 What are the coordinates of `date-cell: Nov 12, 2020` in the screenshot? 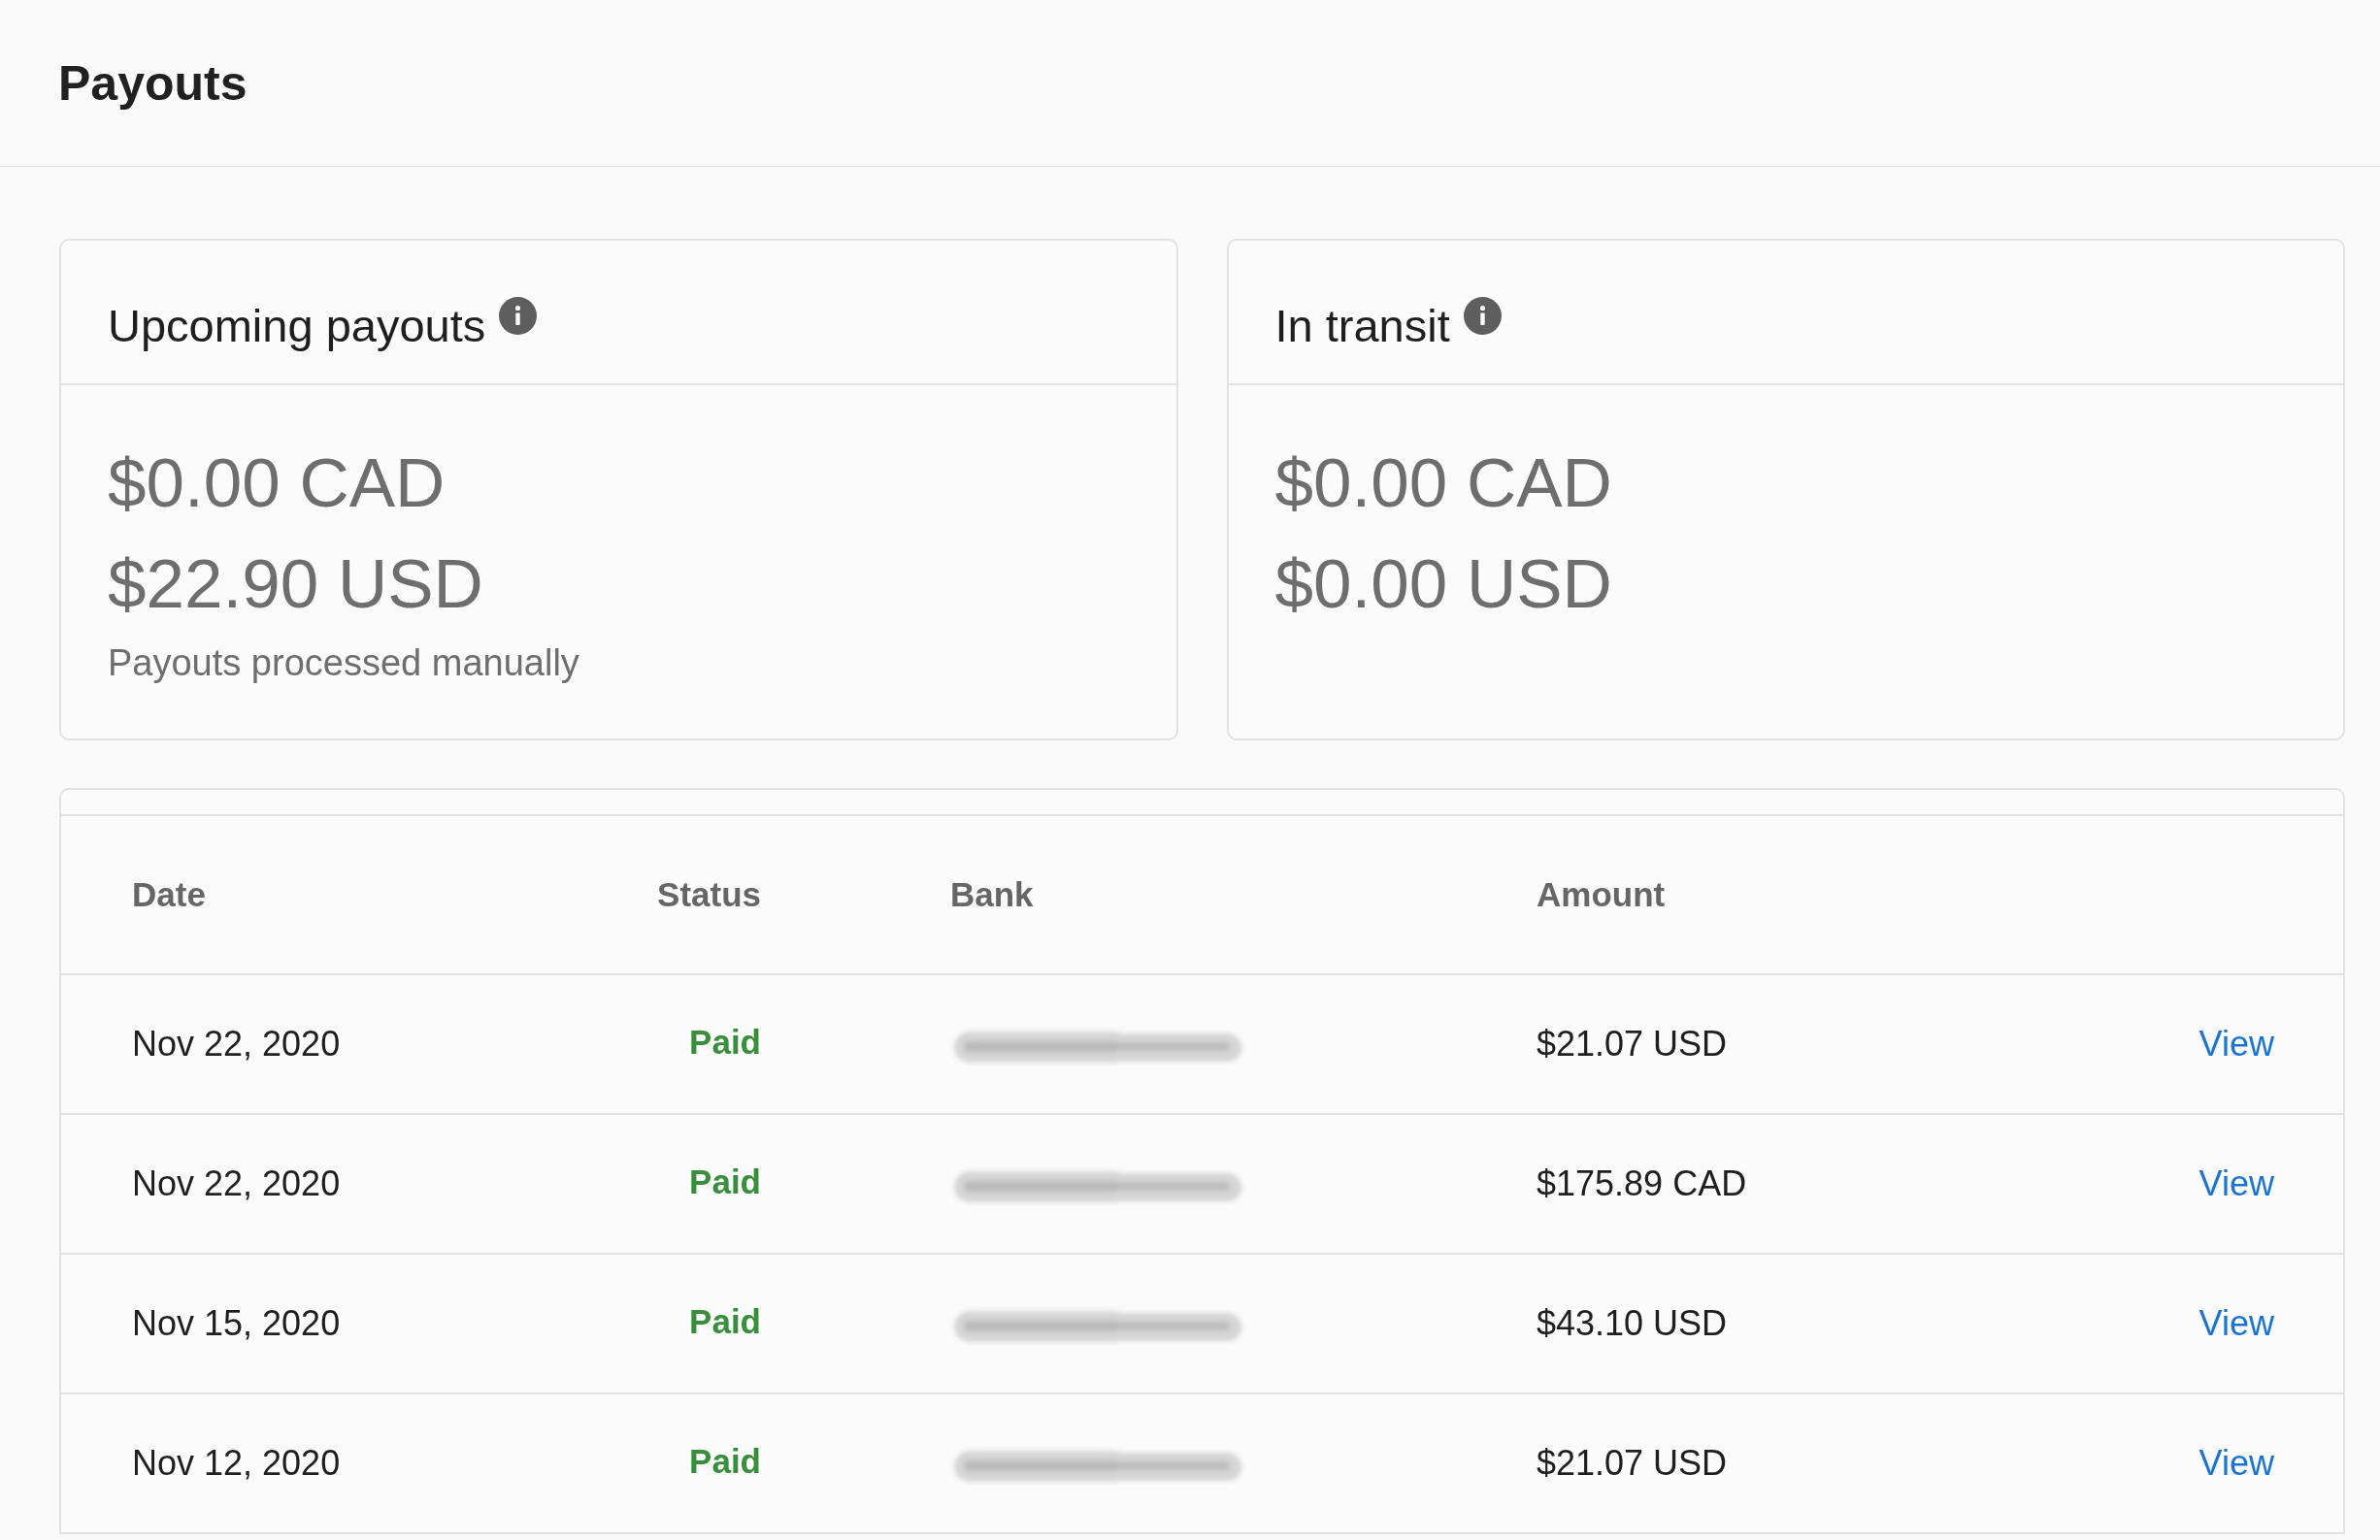 It's located at (236, 1464).